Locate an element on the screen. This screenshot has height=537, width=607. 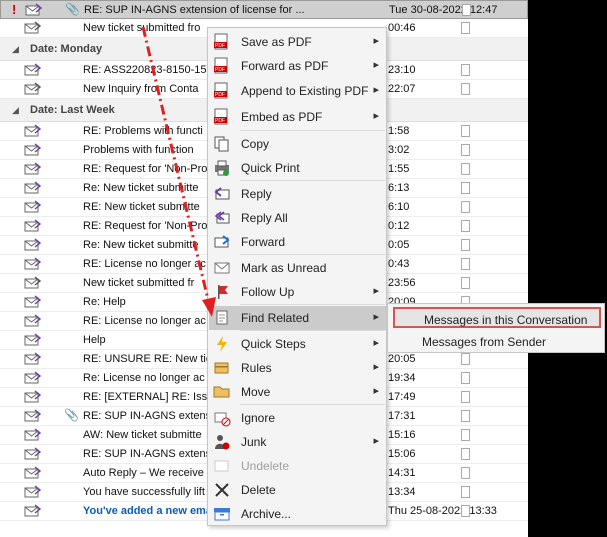
message-subject: RE: New ticket submitte is located at coordinates (141, 207).